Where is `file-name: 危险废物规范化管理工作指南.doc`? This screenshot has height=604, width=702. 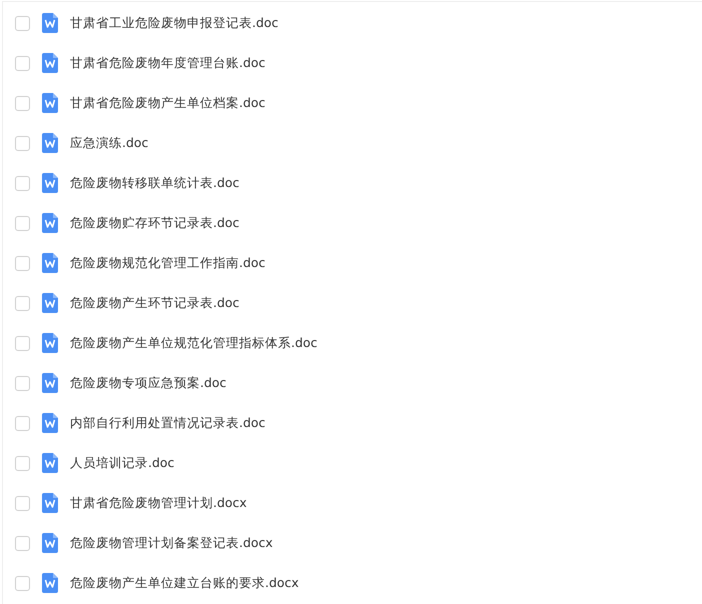
file-name: 危险废物规范化管理工作指南.doc is located at coordinates (168, 263).